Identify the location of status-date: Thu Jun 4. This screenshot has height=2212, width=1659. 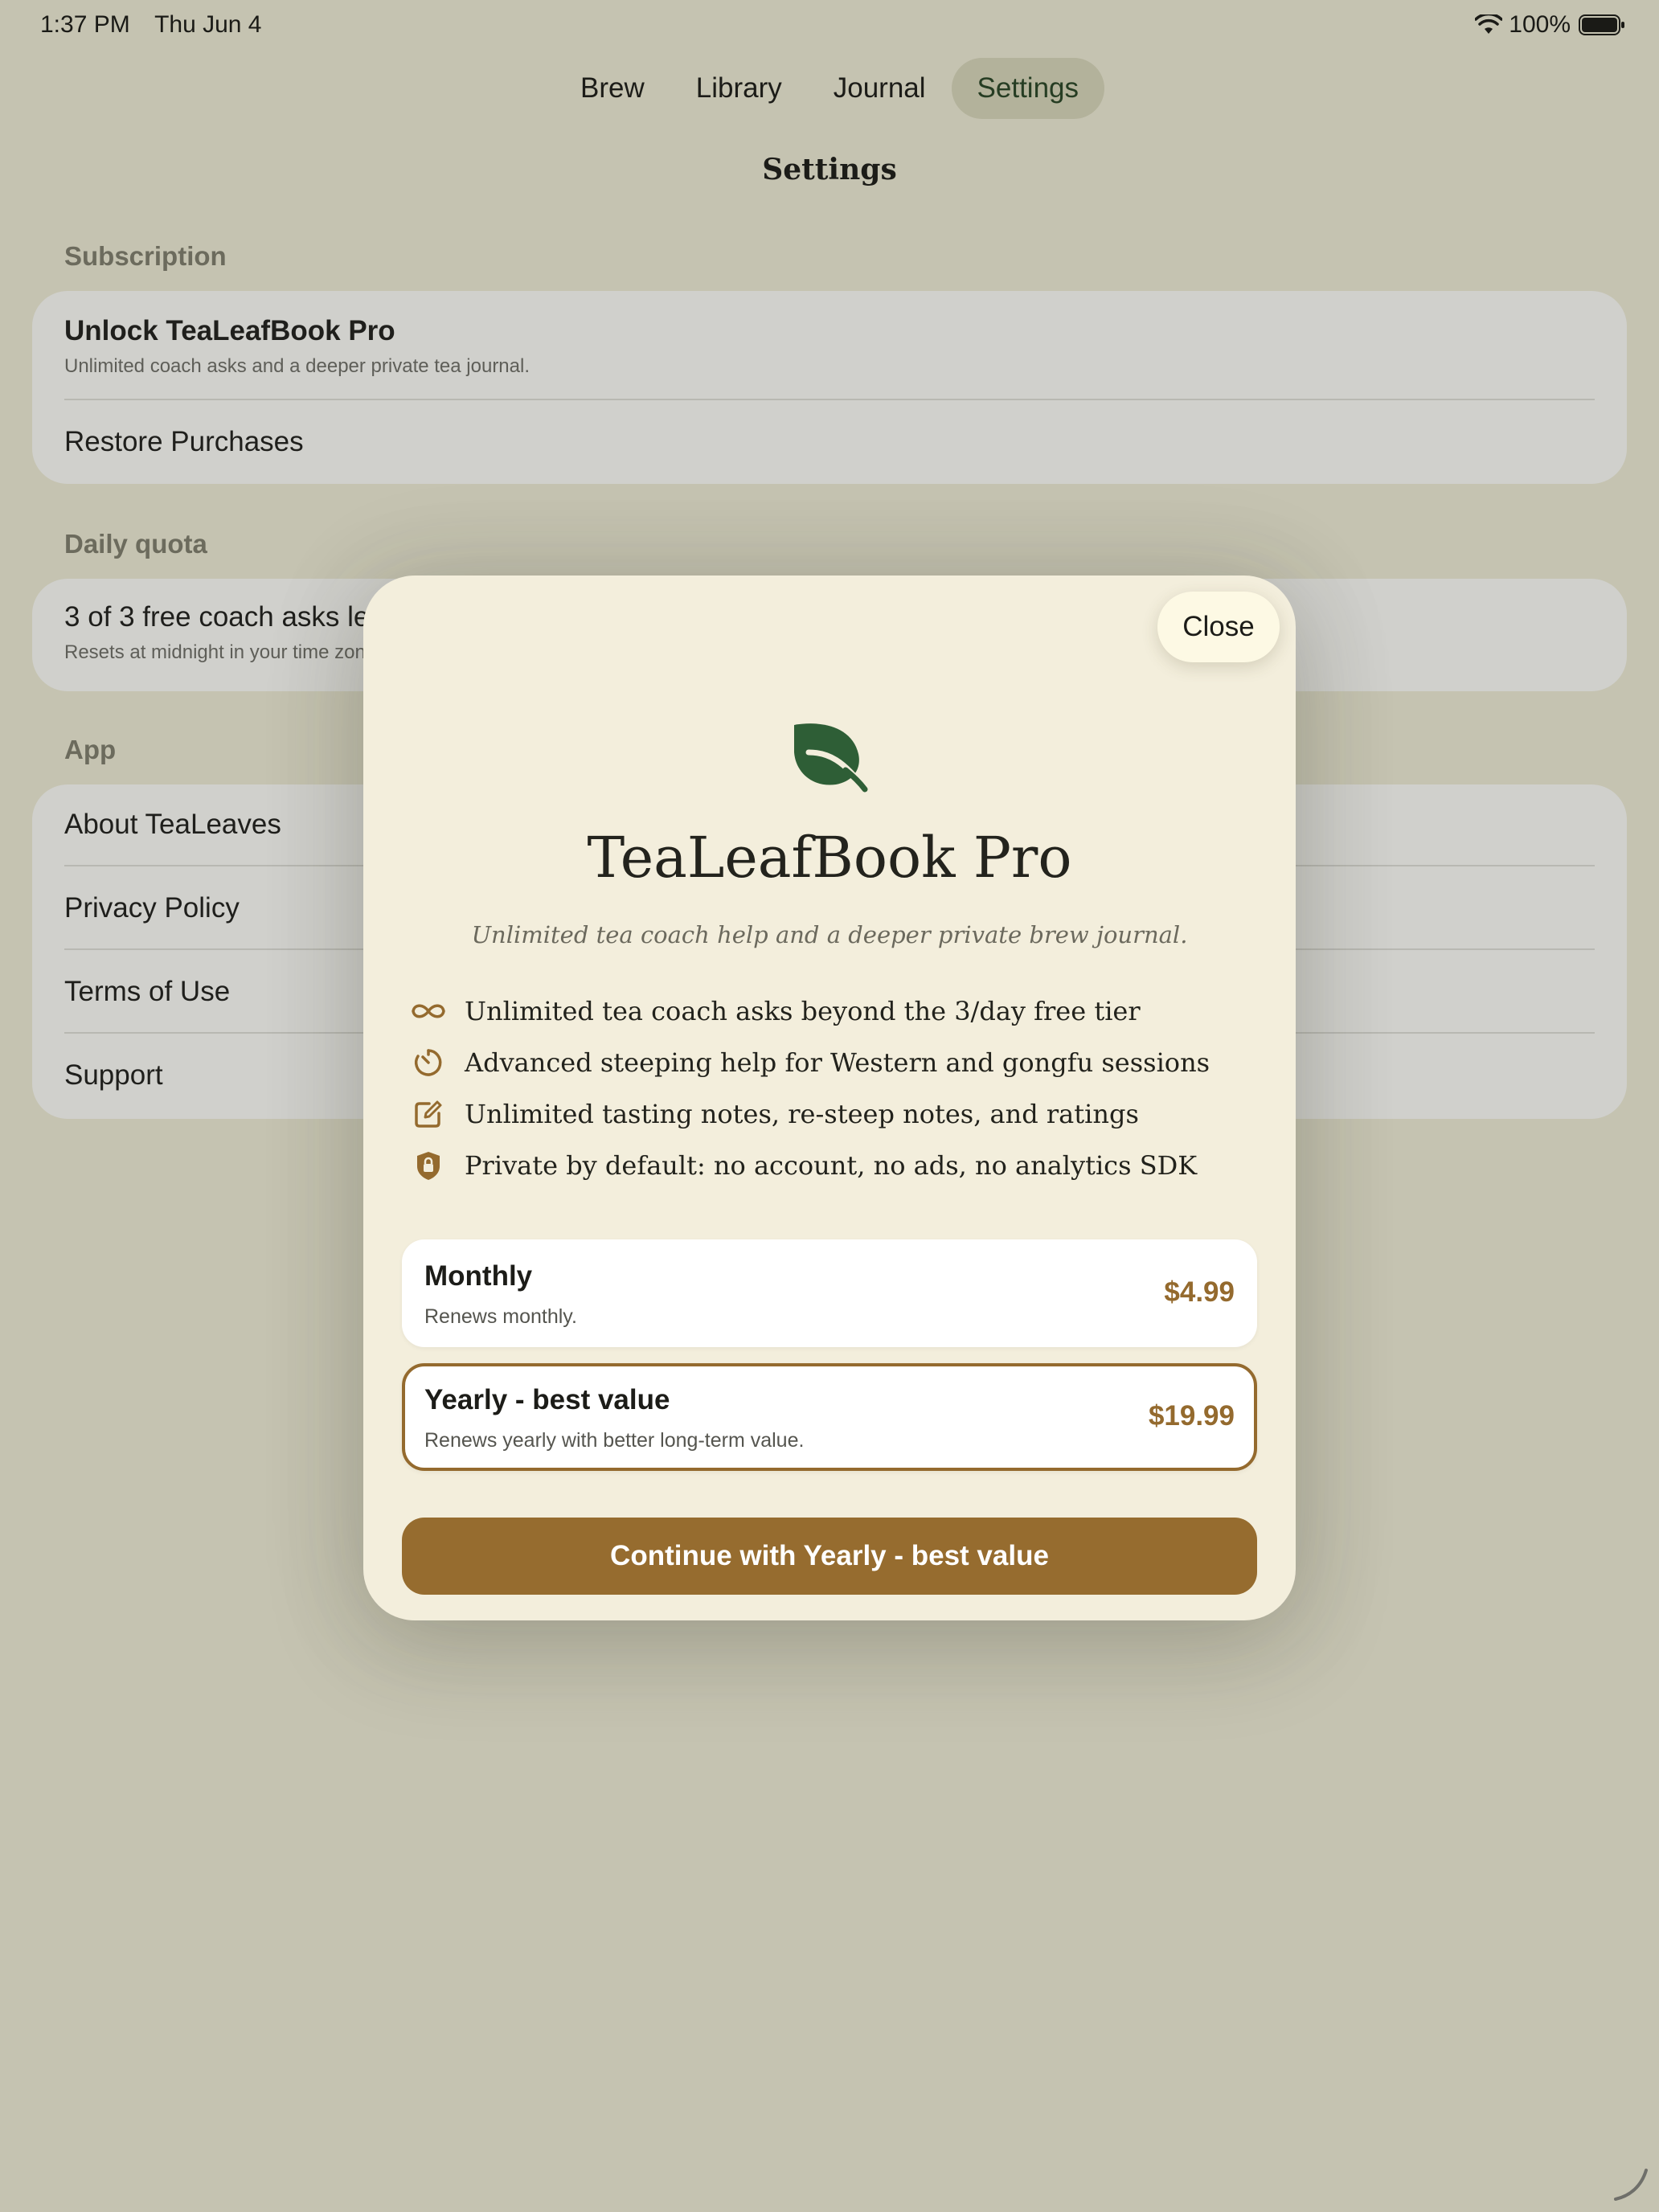
(208, 24).